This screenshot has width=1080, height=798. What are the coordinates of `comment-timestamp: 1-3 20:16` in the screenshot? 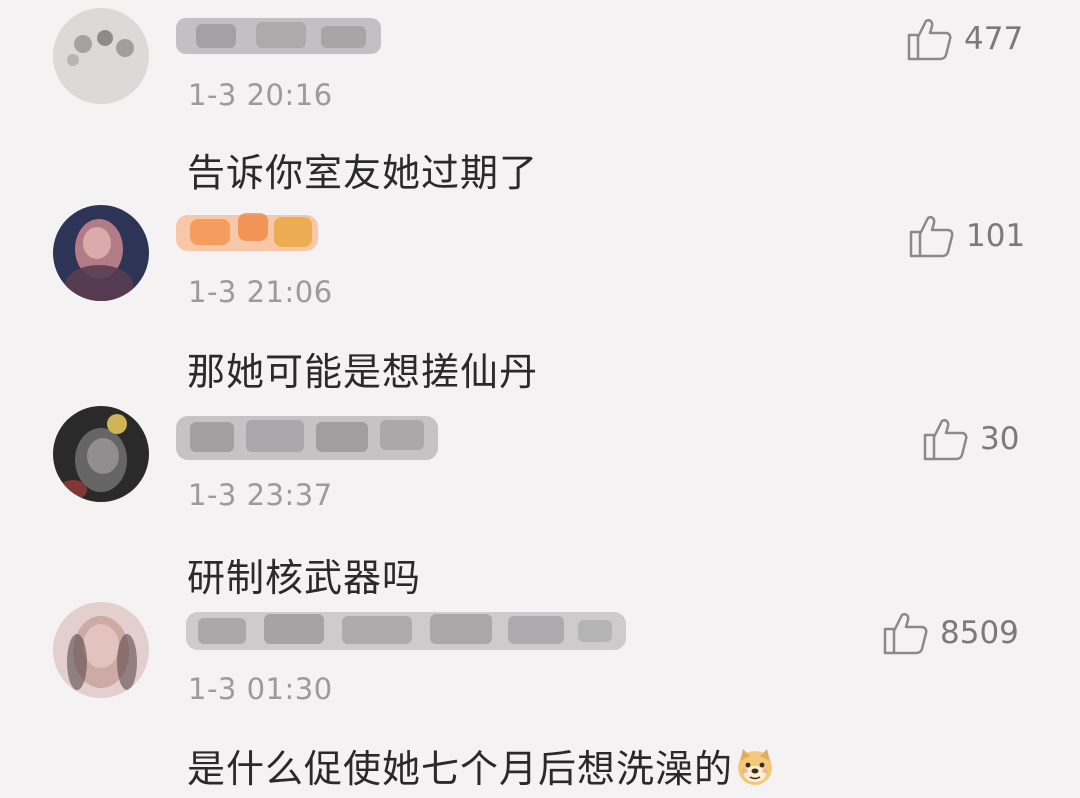 It's located at (260, 95).